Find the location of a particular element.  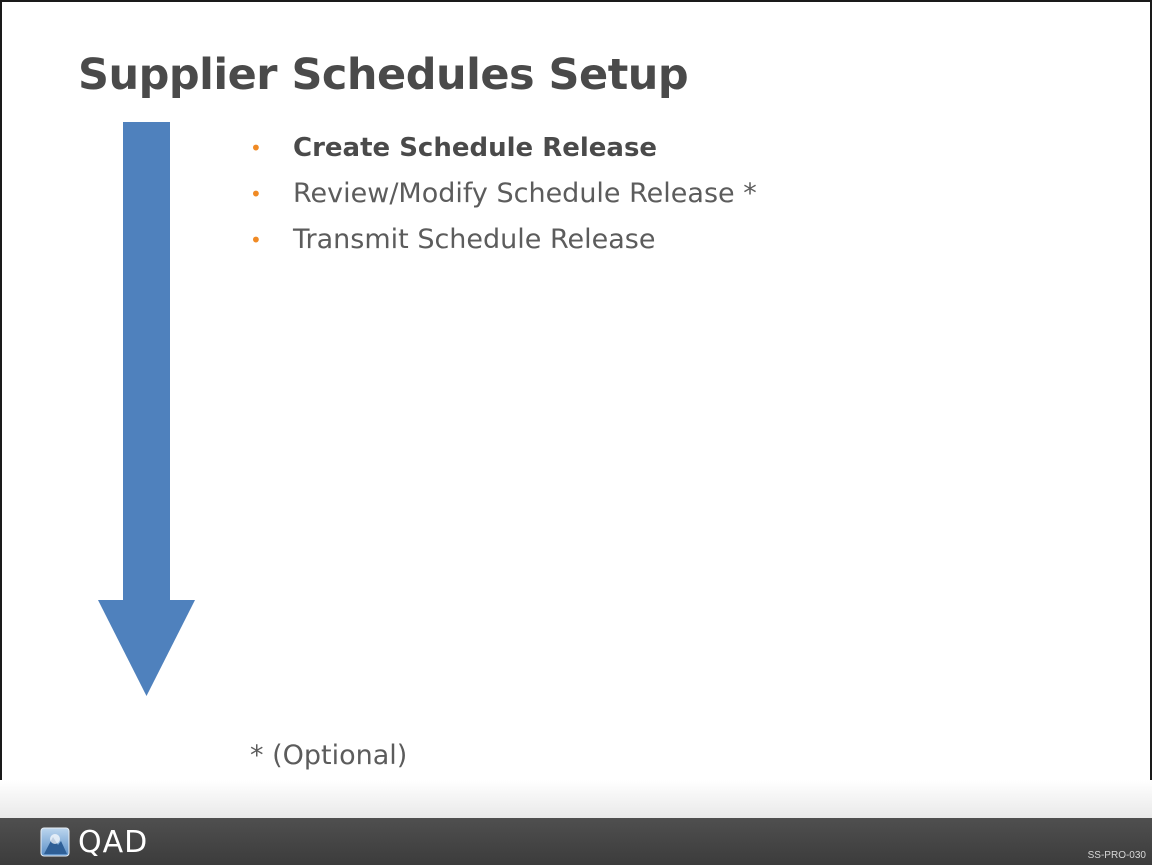

arrow-head is located at coordinates (146, 648).